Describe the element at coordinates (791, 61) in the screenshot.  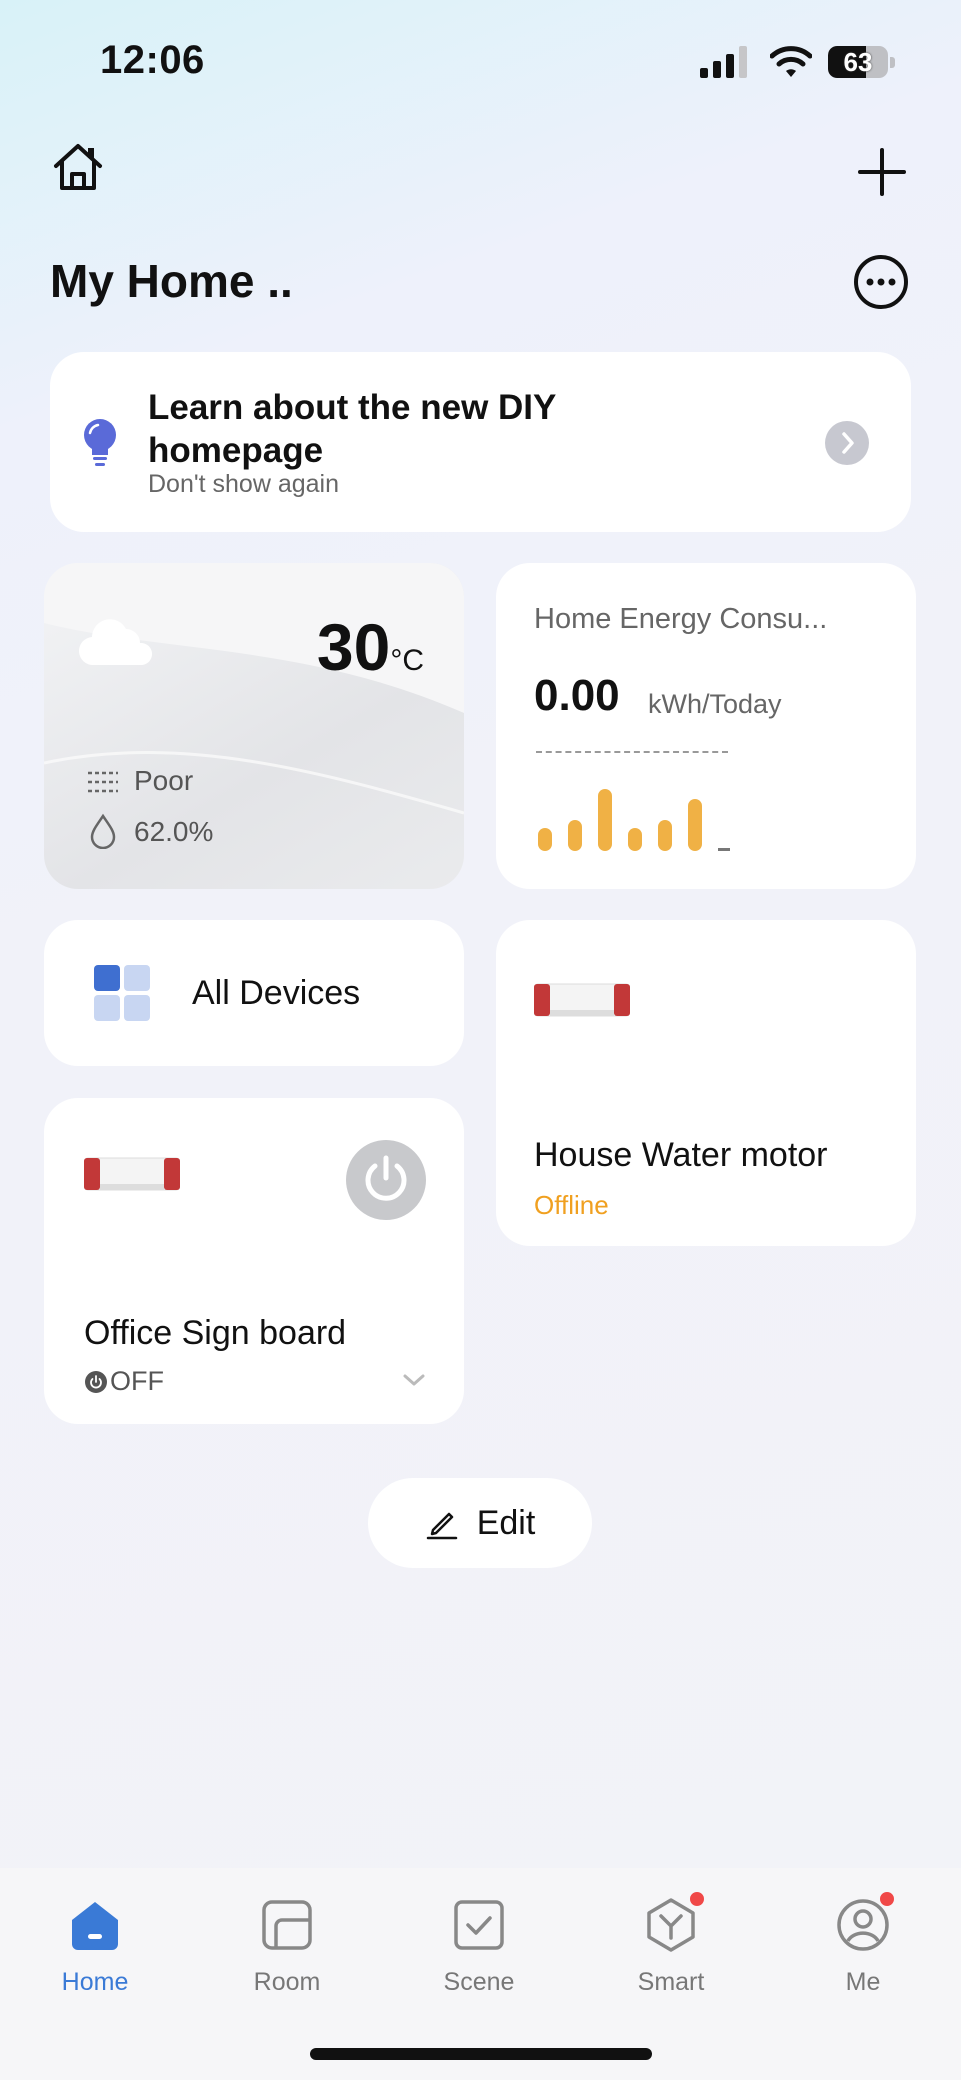
I see `wifi-icon` at that location.